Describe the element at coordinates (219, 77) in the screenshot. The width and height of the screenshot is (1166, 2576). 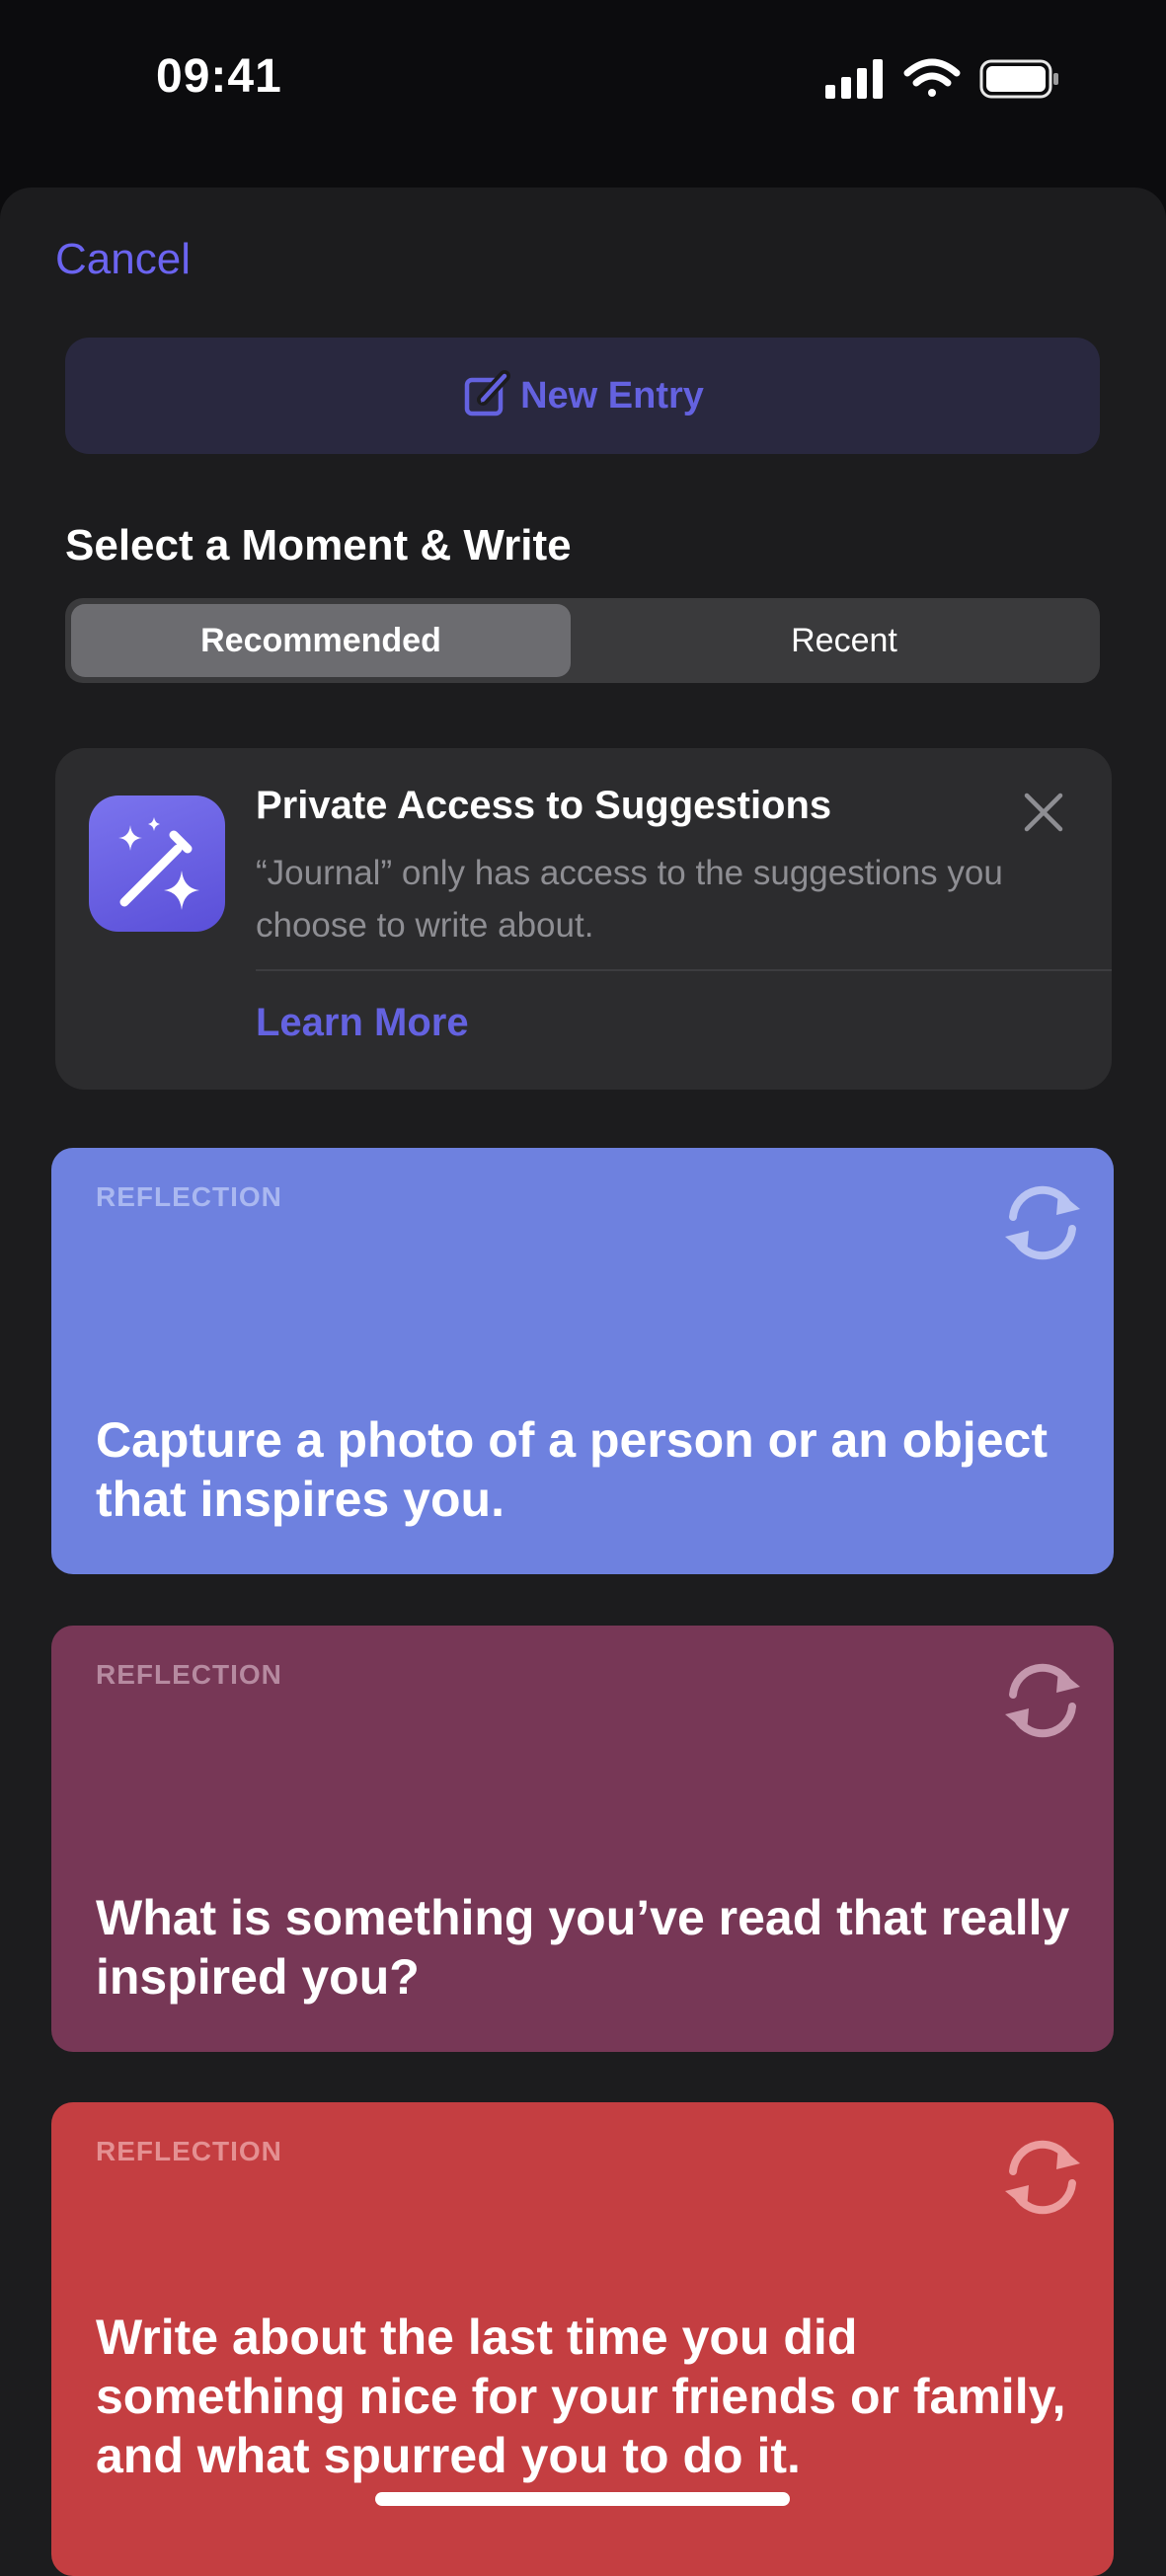
I see `status-time: 09:41` at that location.